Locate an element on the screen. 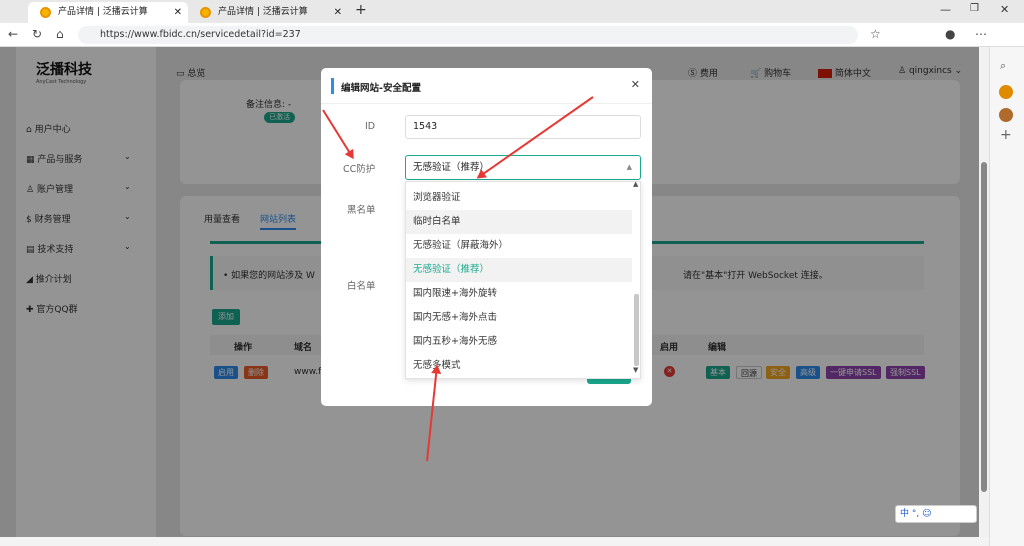 The image size is (1024, 546). option: 国内限速+海外旋转 is located at coordinates (519, 294).